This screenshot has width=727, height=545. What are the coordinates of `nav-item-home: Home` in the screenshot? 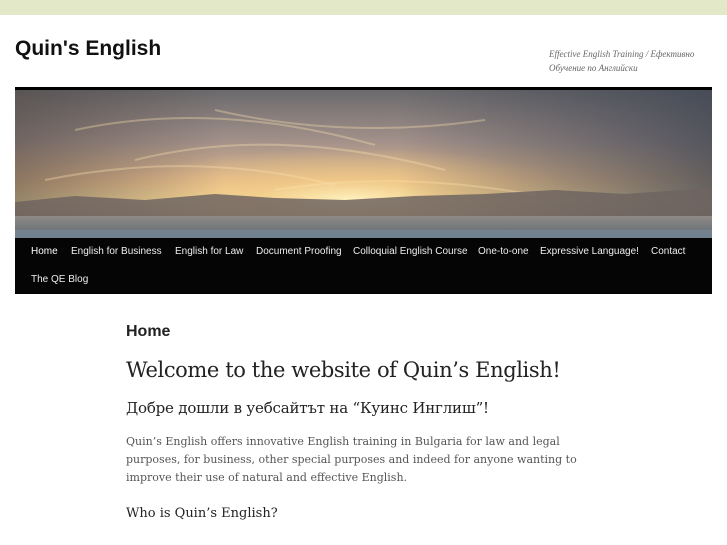 It's located at (44, 252).